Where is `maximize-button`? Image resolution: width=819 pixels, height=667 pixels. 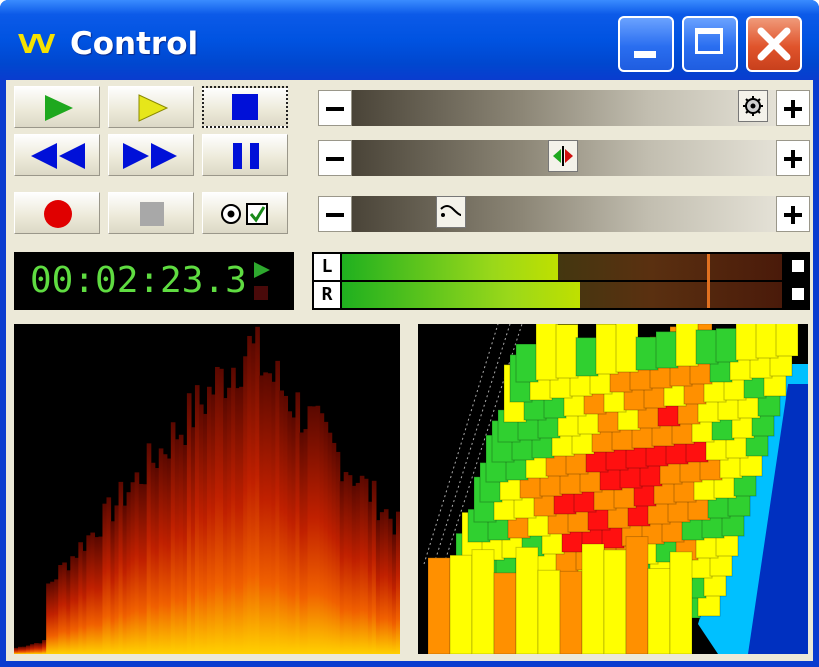 maximize-button is located at coordinates (710, 44).